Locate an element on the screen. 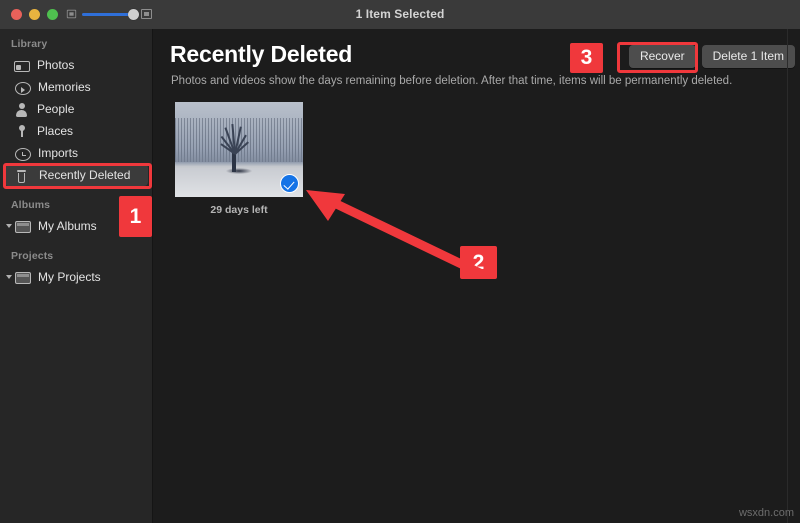 The height and width of the screenshot is (523, 800). selection-checkmark-icon is located at coordinates (289, 183).